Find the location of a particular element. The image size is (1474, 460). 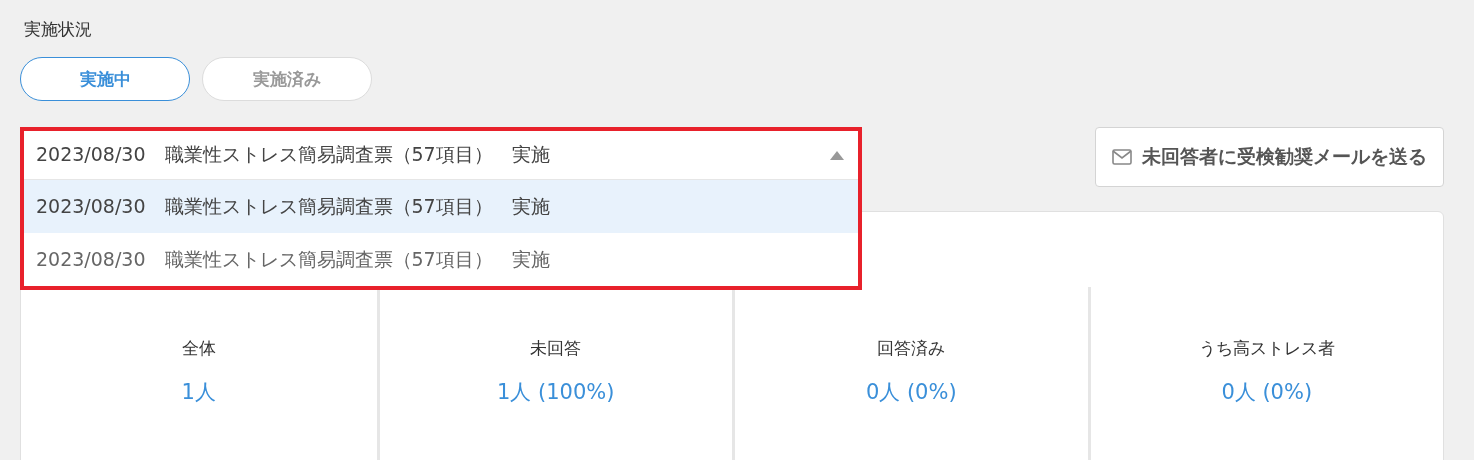

caret-icon is located at coordinates (837, 155).